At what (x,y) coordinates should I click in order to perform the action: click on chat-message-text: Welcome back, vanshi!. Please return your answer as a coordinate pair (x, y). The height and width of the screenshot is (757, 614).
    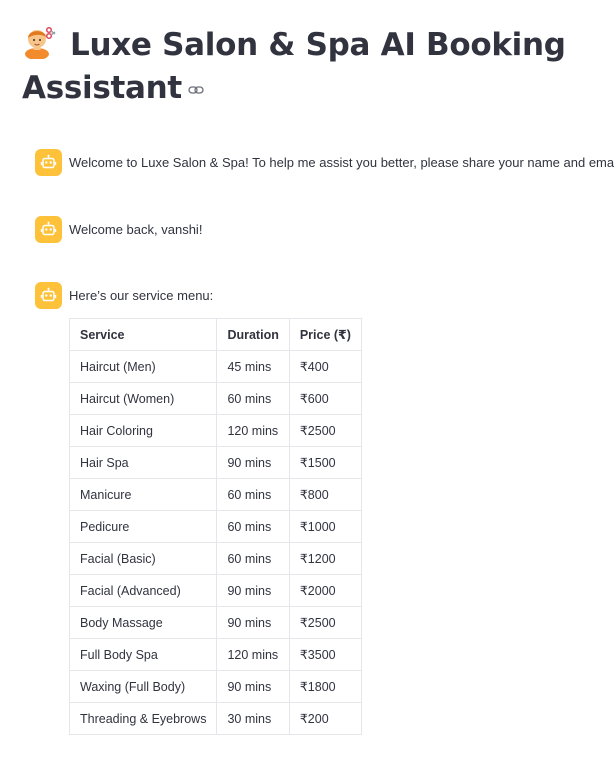
    Looking at the image, I should click on (136, 229).